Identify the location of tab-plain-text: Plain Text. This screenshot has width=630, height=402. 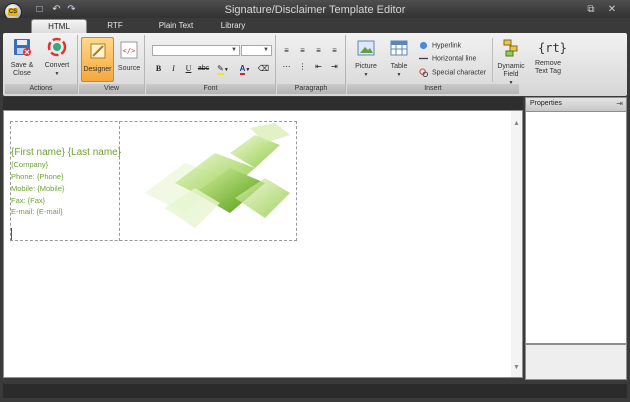
(176, 26).